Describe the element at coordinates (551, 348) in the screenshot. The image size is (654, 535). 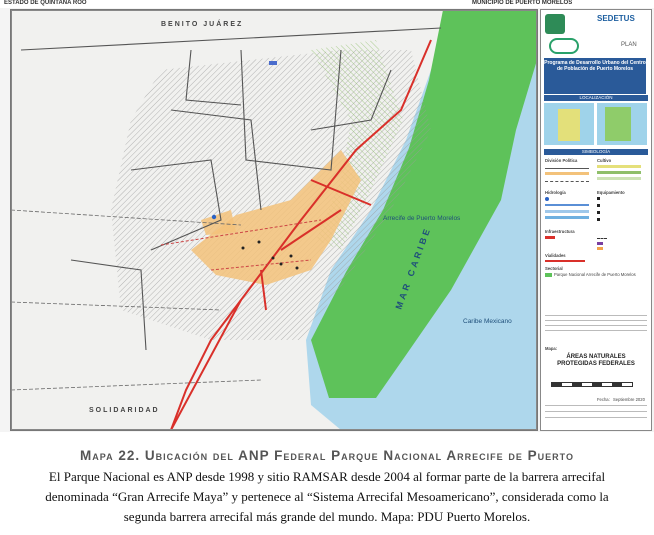
I see `mapa-label: Mapa:` at that location.